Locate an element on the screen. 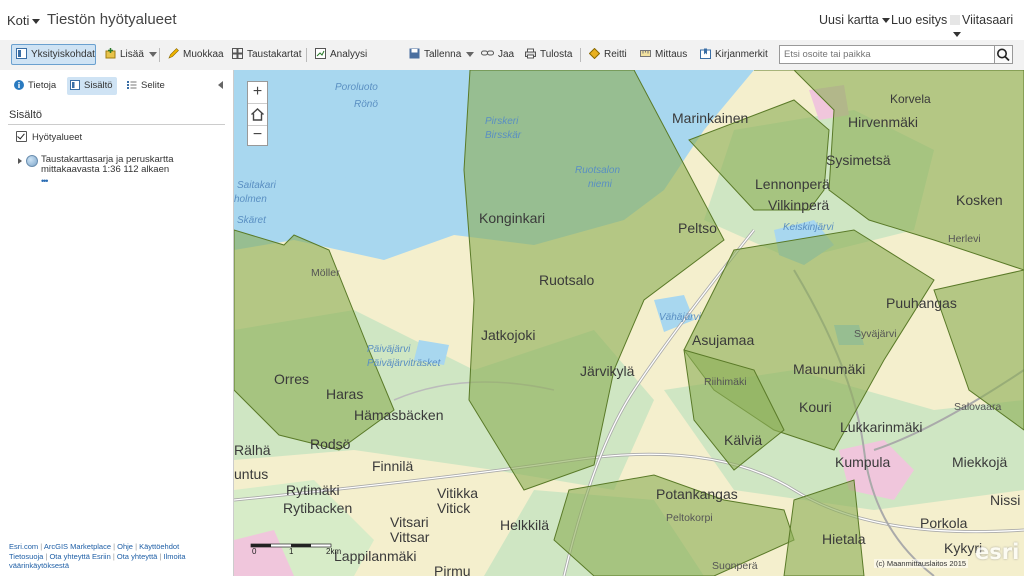 This screenshot has height=576, width=1024. map-label: Herlevi is located at coordinates (964, 239).